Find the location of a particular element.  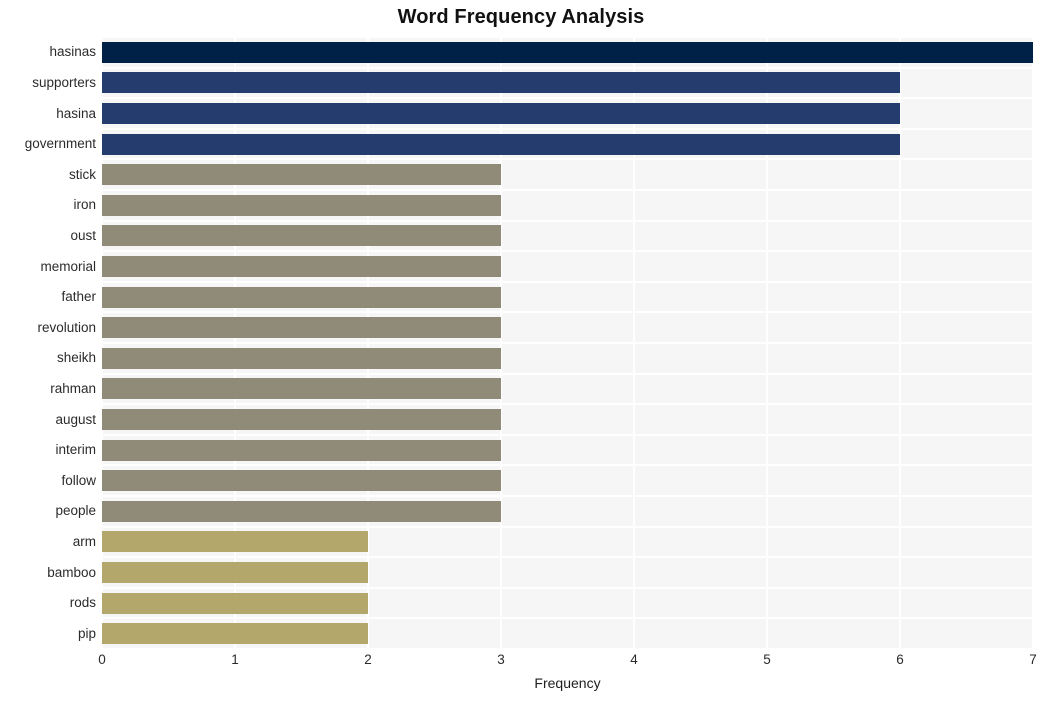

y-axis-tick-label: pip is located at coordinates (86, 633).